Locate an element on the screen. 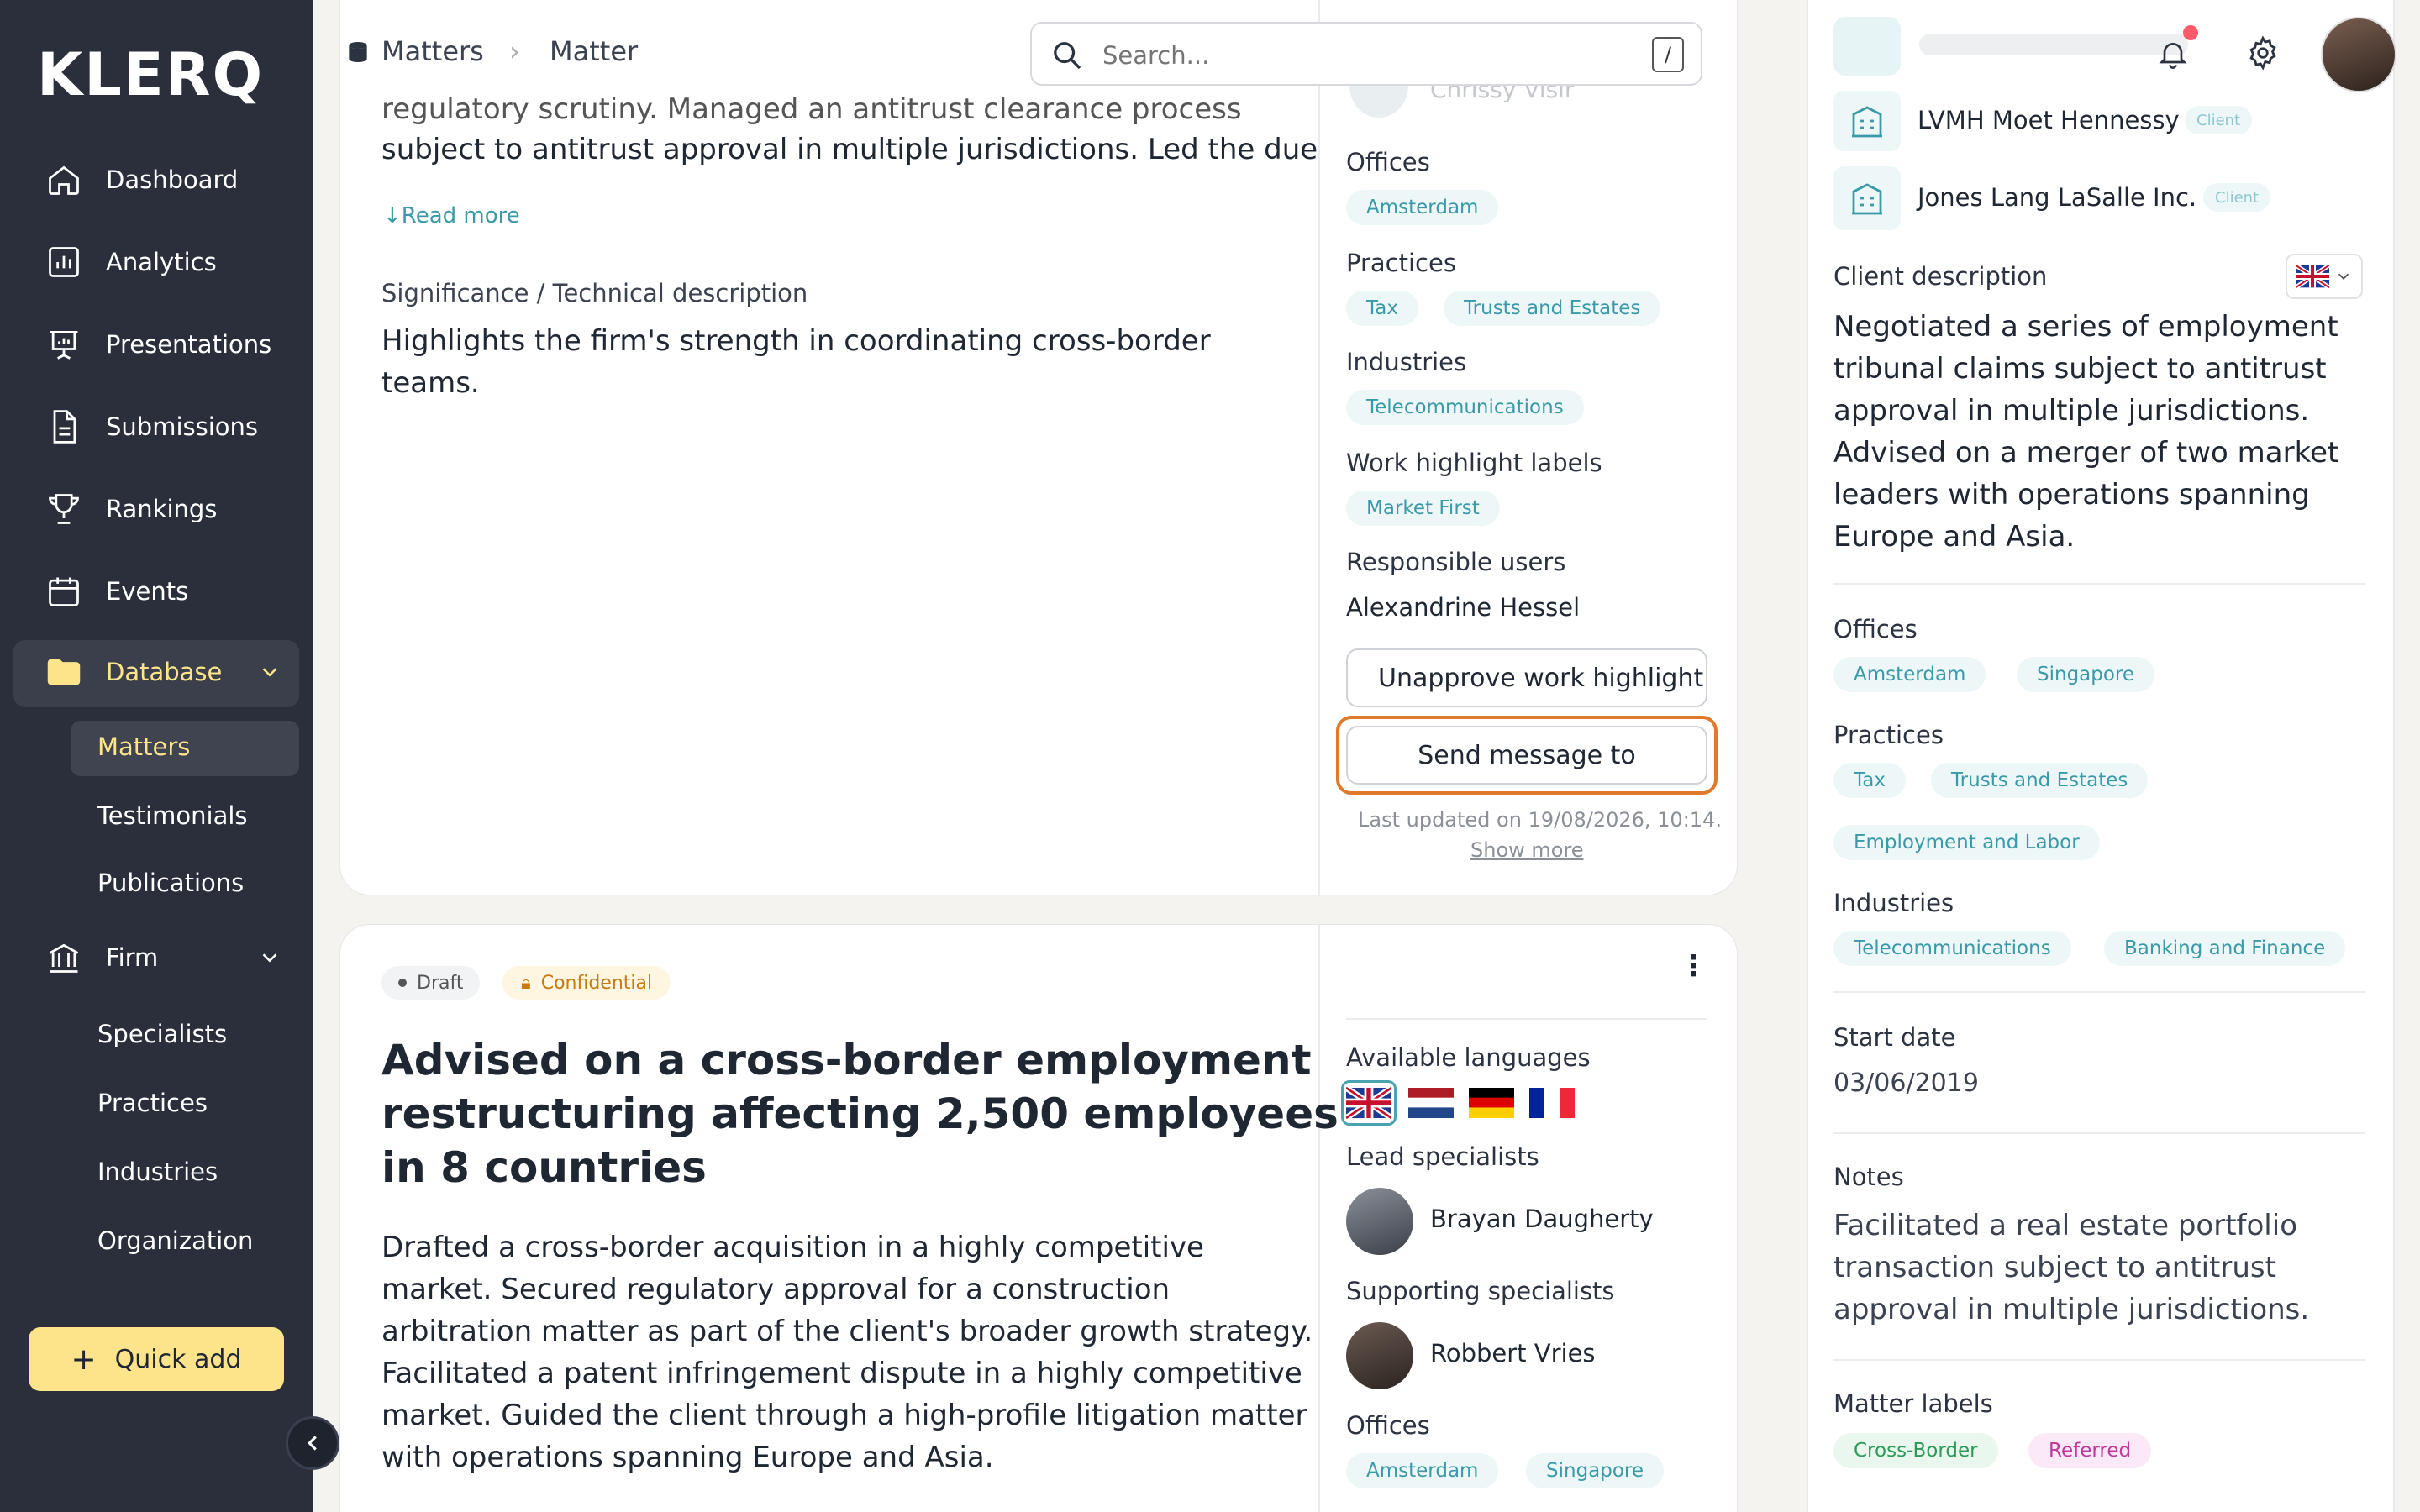 The image size is (2420, 1512). nav-presentations: Presentations is located at coordinates (158, 344).